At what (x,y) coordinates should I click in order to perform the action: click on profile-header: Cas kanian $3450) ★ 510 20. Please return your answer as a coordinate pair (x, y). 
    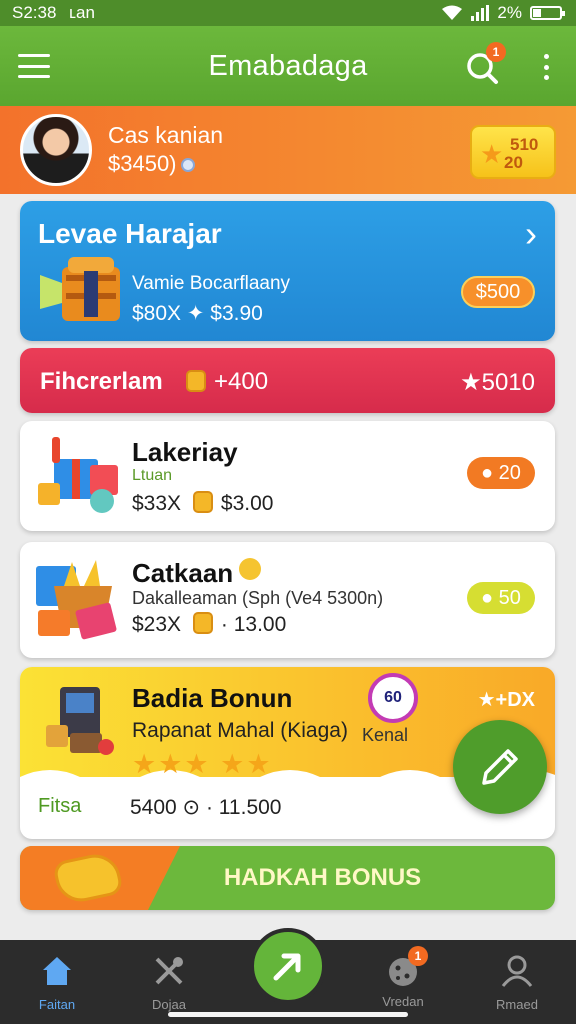
    Looking at the image, I should click on (288, 150).